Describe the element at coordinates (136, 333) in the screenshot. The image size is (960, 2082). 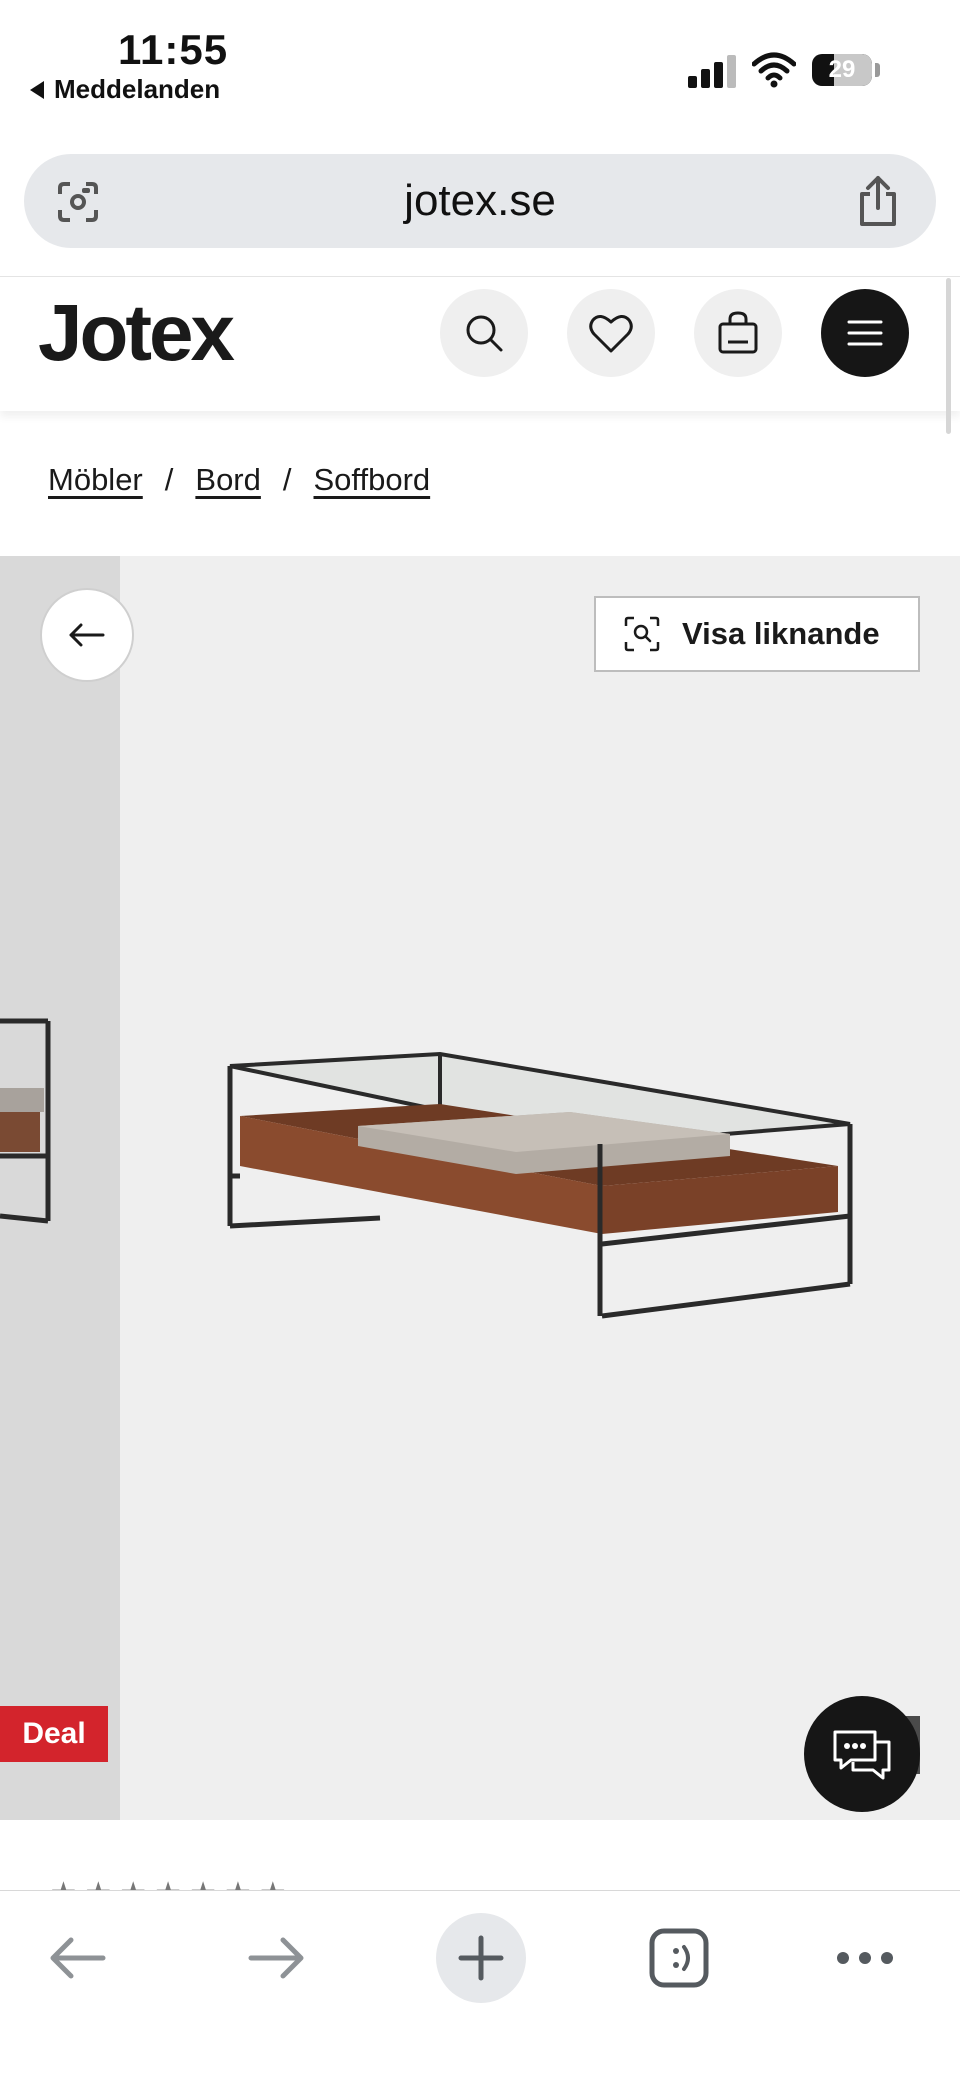
I see `jotex-logo: Jotex` at that location.